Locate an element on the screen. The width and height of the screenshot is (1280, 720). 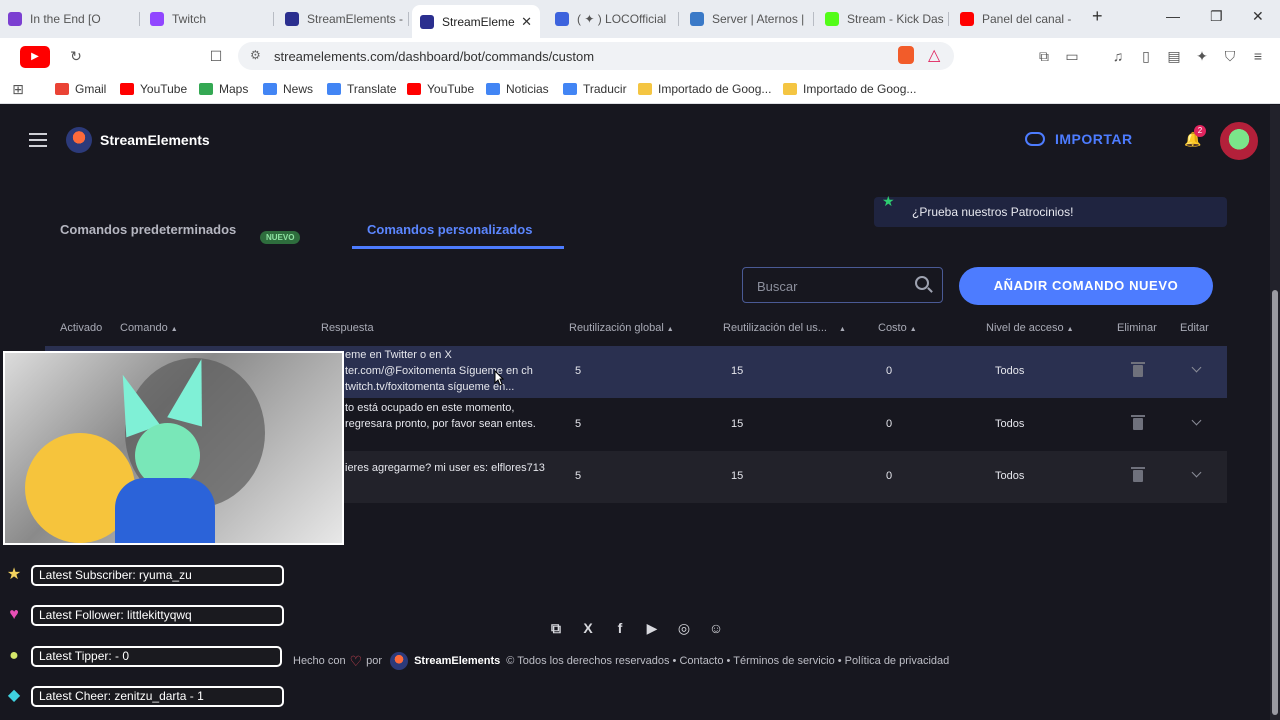
close-window-icon: ✕ is located at coordinates (1258, 16).